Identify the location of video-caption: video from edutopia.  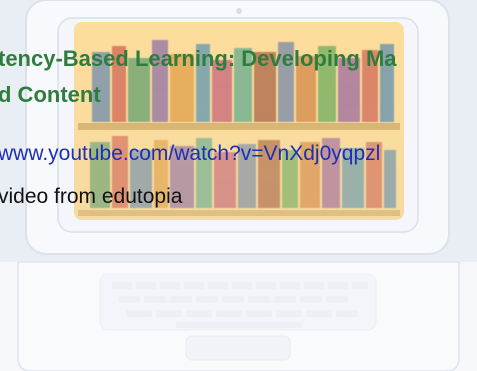
(91, 196).